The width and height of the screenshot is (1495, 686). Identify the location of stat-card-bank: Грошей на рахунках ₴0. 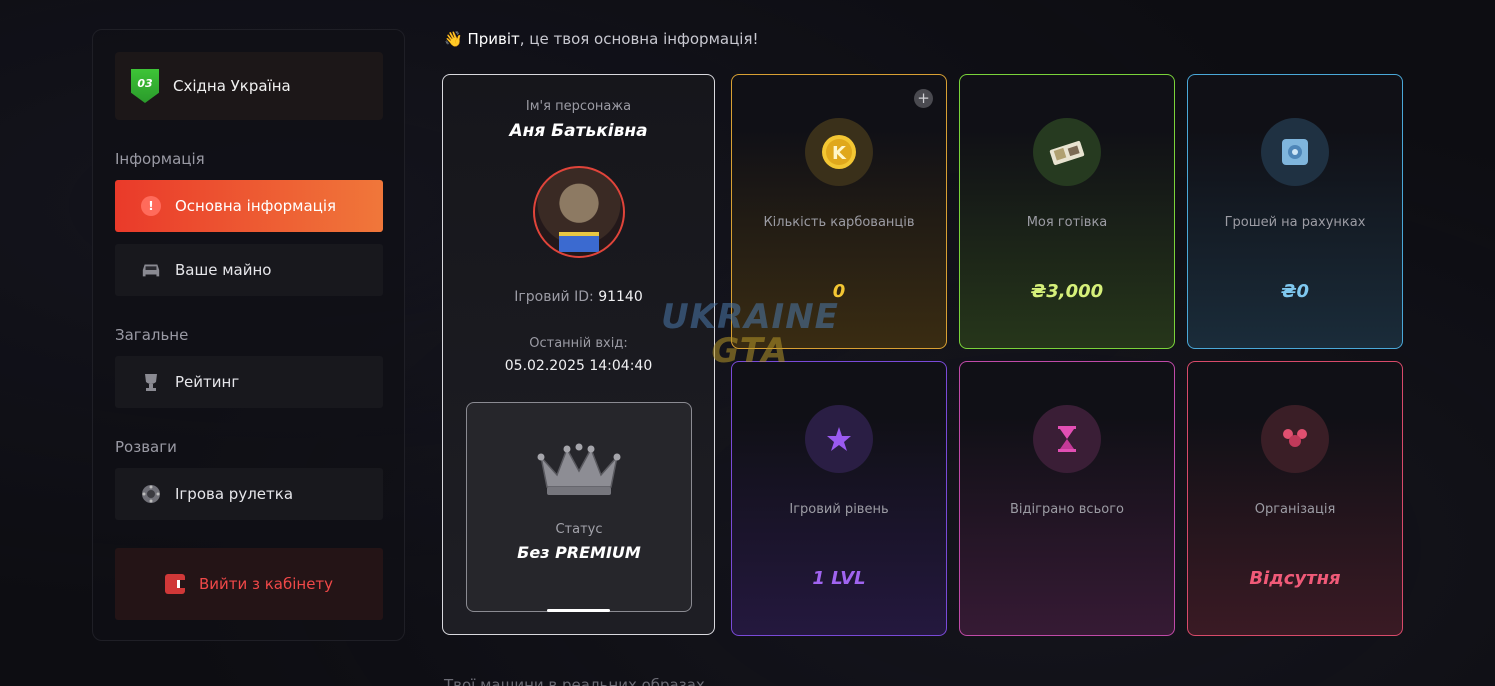
(1295, 211).